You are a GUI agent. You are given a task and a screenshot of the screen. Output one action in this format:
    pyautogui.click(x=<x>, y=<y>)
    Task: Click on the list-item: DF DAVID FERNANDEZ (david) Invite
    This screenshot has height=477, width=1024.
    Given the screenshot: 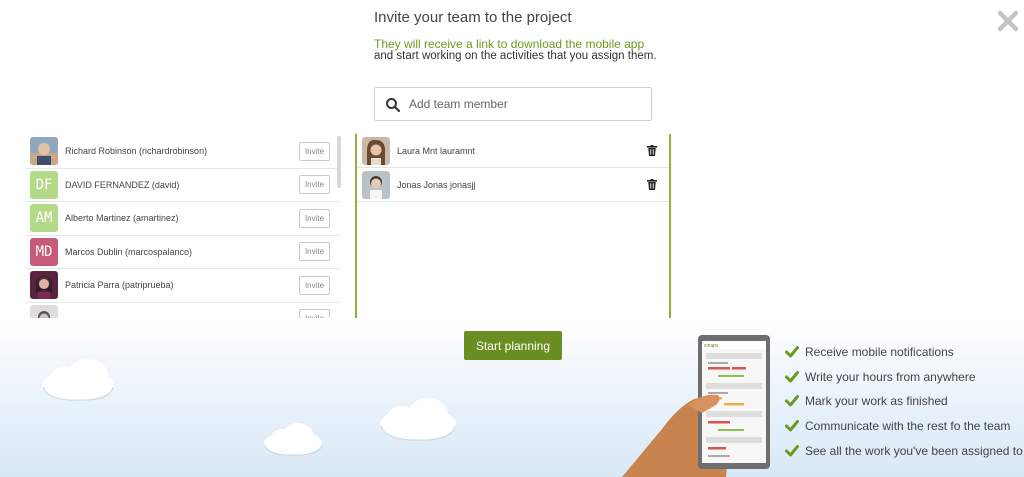 What is the action you would take?
    pyautogui.click(x=183, y=185)
    